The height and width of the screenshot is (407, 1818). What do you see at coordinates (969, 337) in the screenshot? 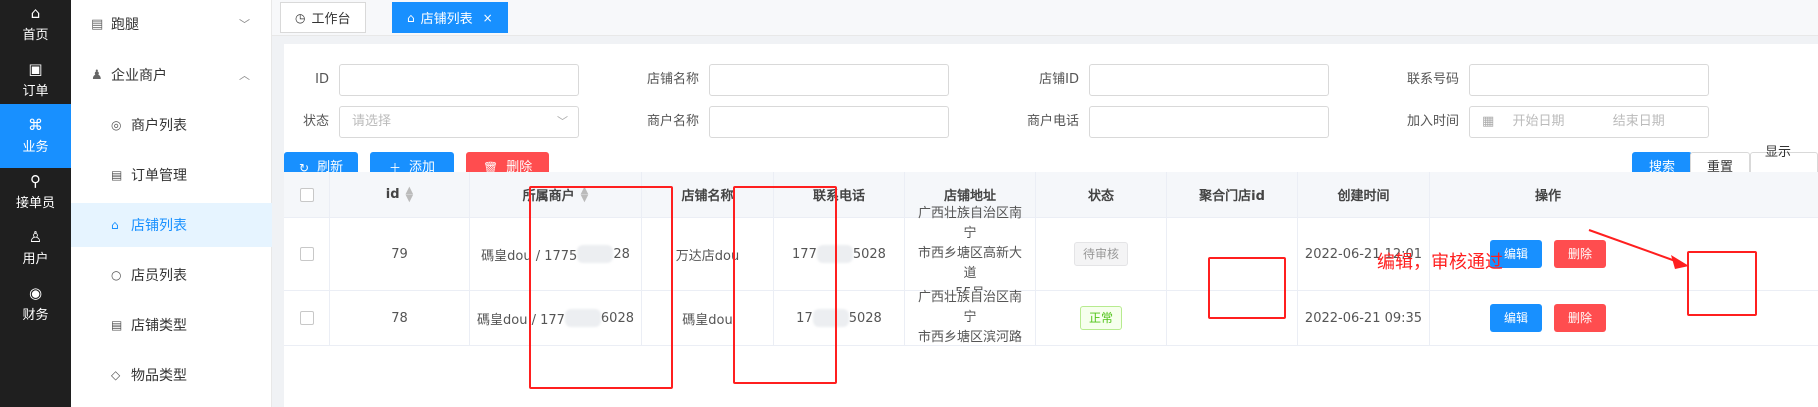
I see `address-line: 市西乡塘区滨河路` at bounding box center [969, 337].